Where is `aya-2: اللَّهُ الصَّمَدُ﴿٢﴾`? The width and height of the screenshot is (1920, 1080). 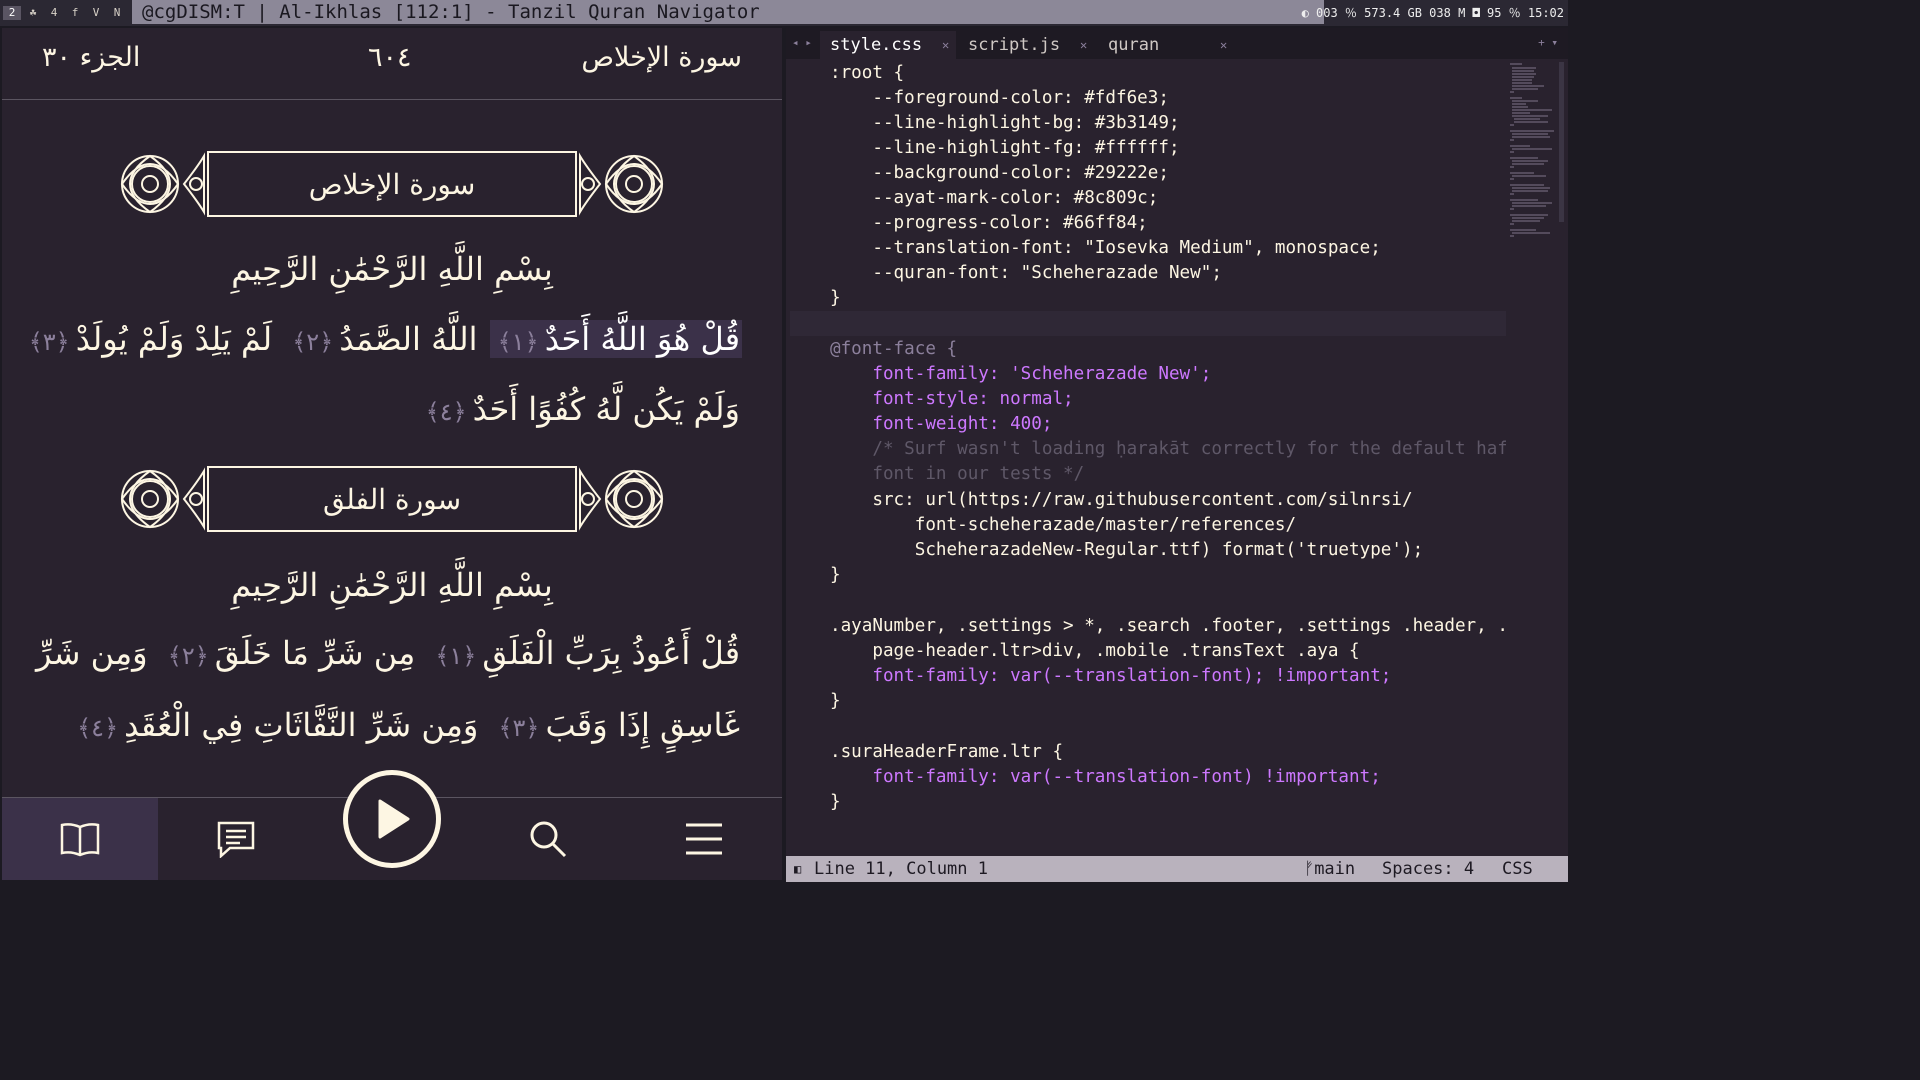 aya-2: اللَّهُ الصَّمَدُ﴿٢﴾ is located at coordinates (381, 339).